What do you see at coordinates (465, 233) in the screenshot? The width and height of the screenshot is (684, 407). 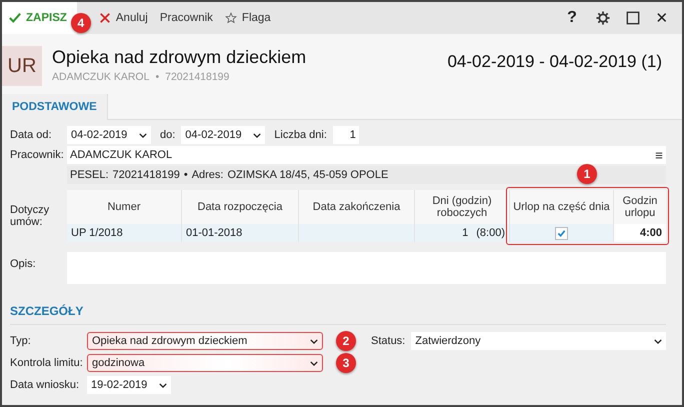 I see `table-cell: 1` at bounding box center [465, 233].